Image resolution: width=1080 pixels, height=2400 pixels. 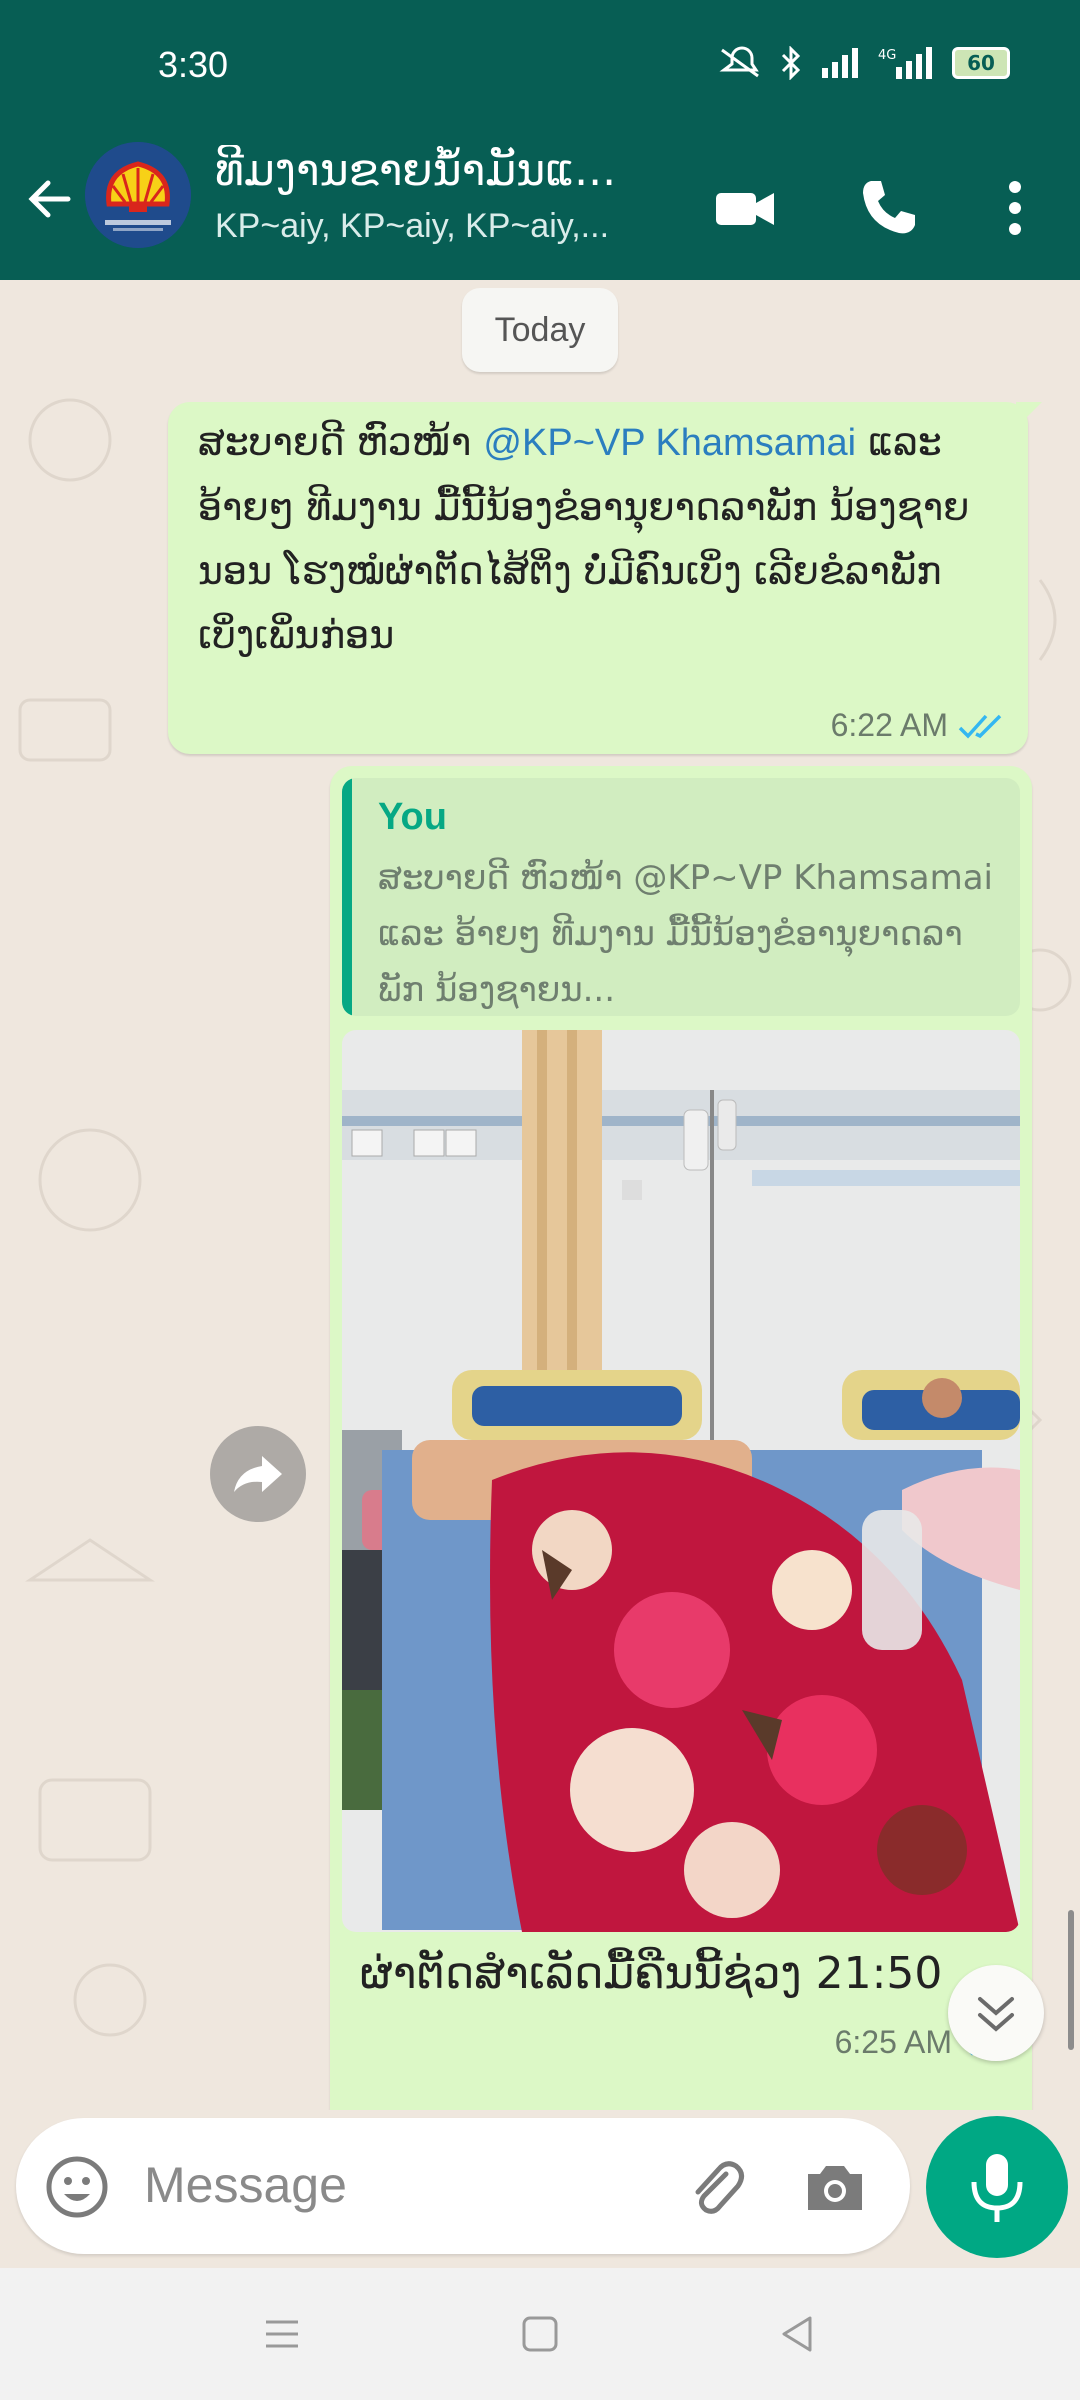 I want to click on menu-nav-icon, so click(x=282, y=2334).